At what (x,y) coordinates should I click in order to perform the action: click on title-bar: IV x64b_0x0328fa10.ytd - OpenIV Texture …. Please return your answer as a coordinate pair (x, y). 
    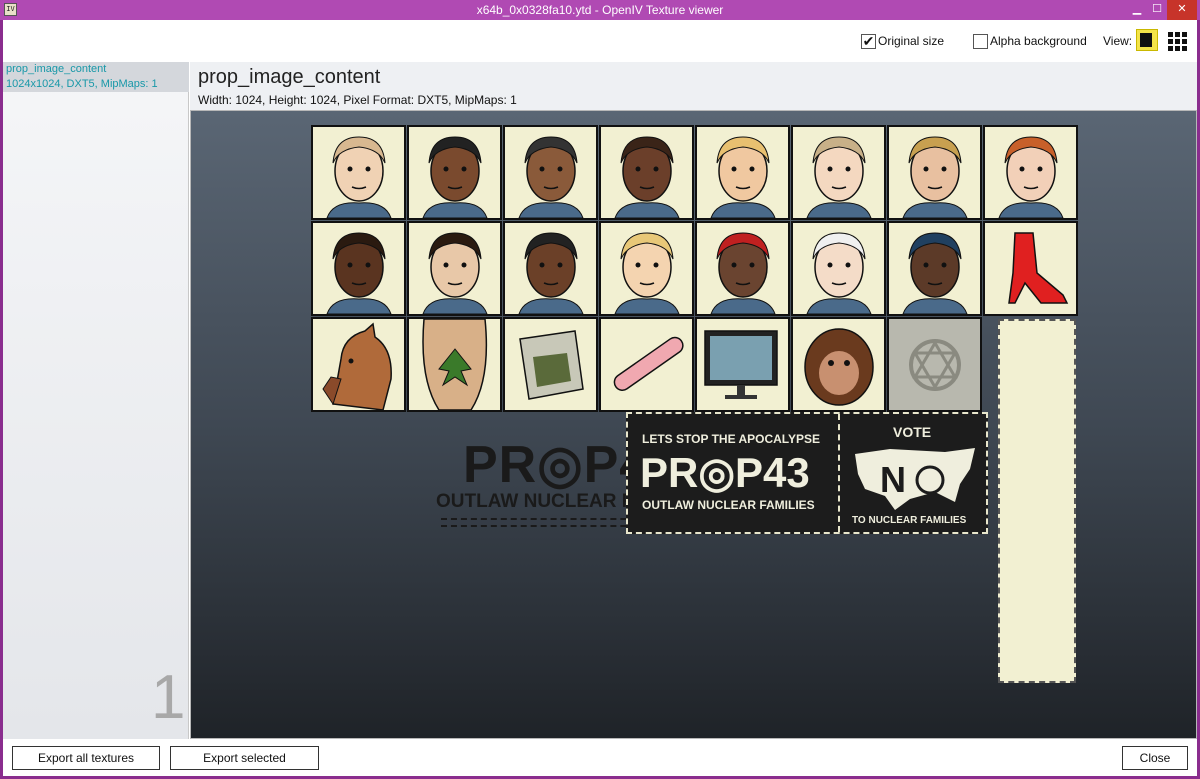
    Looking at the image, I should click on (600, 10).